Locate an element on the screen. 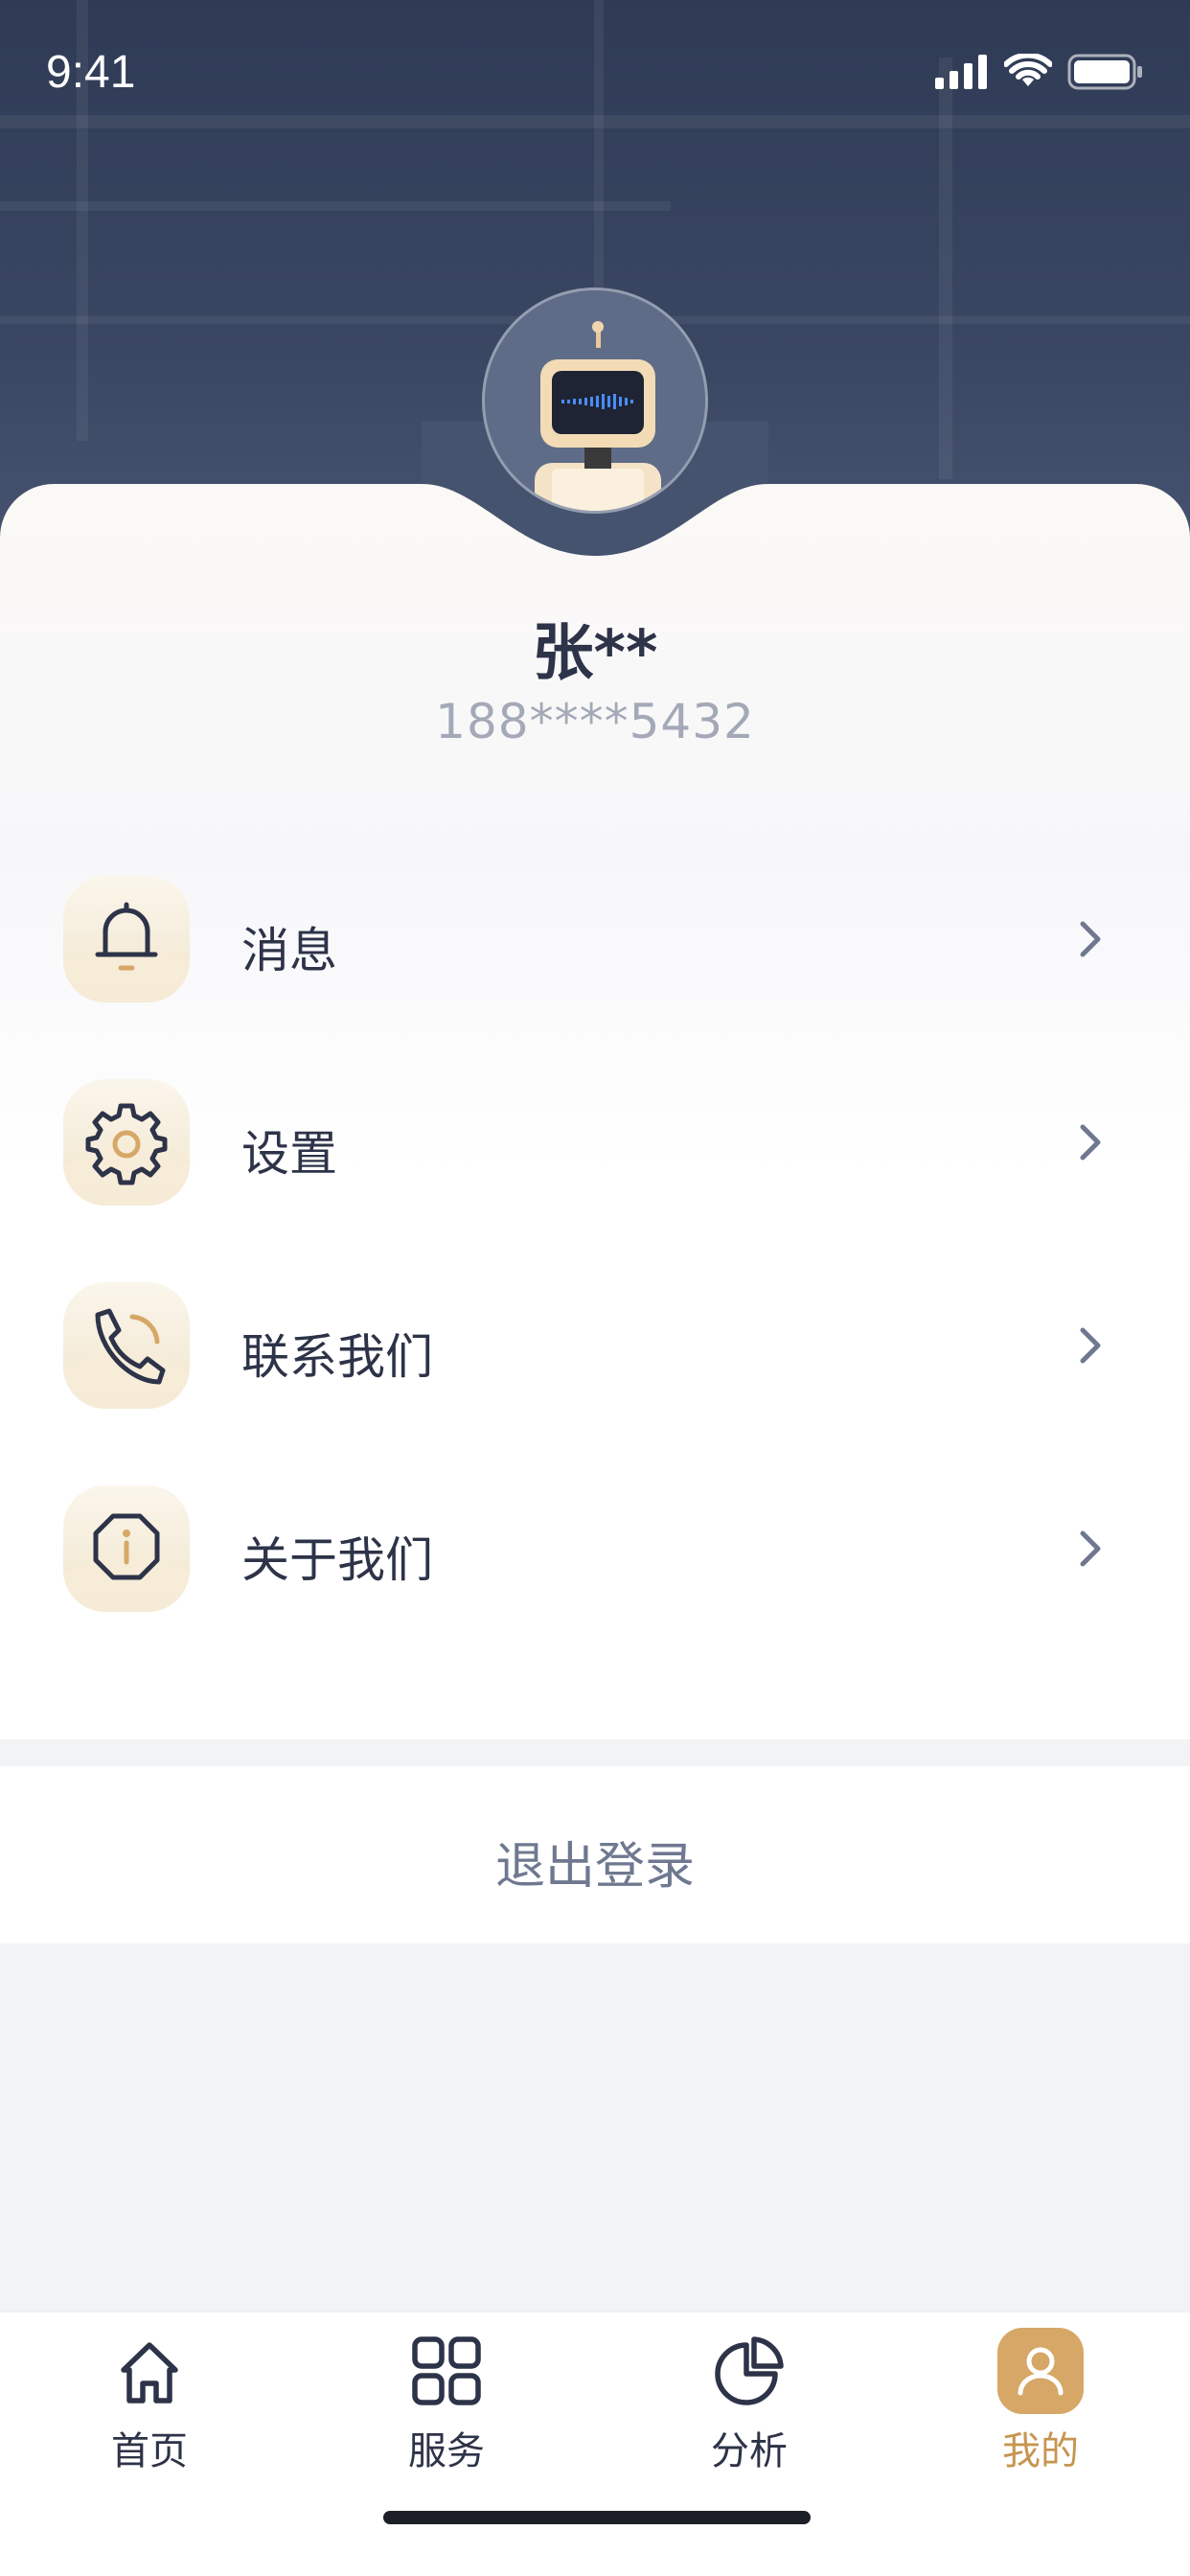 The height and width of the screenshot is (2576, 1190). menu-item-contact: 联系我们 is located at coordinates (595, 1345).